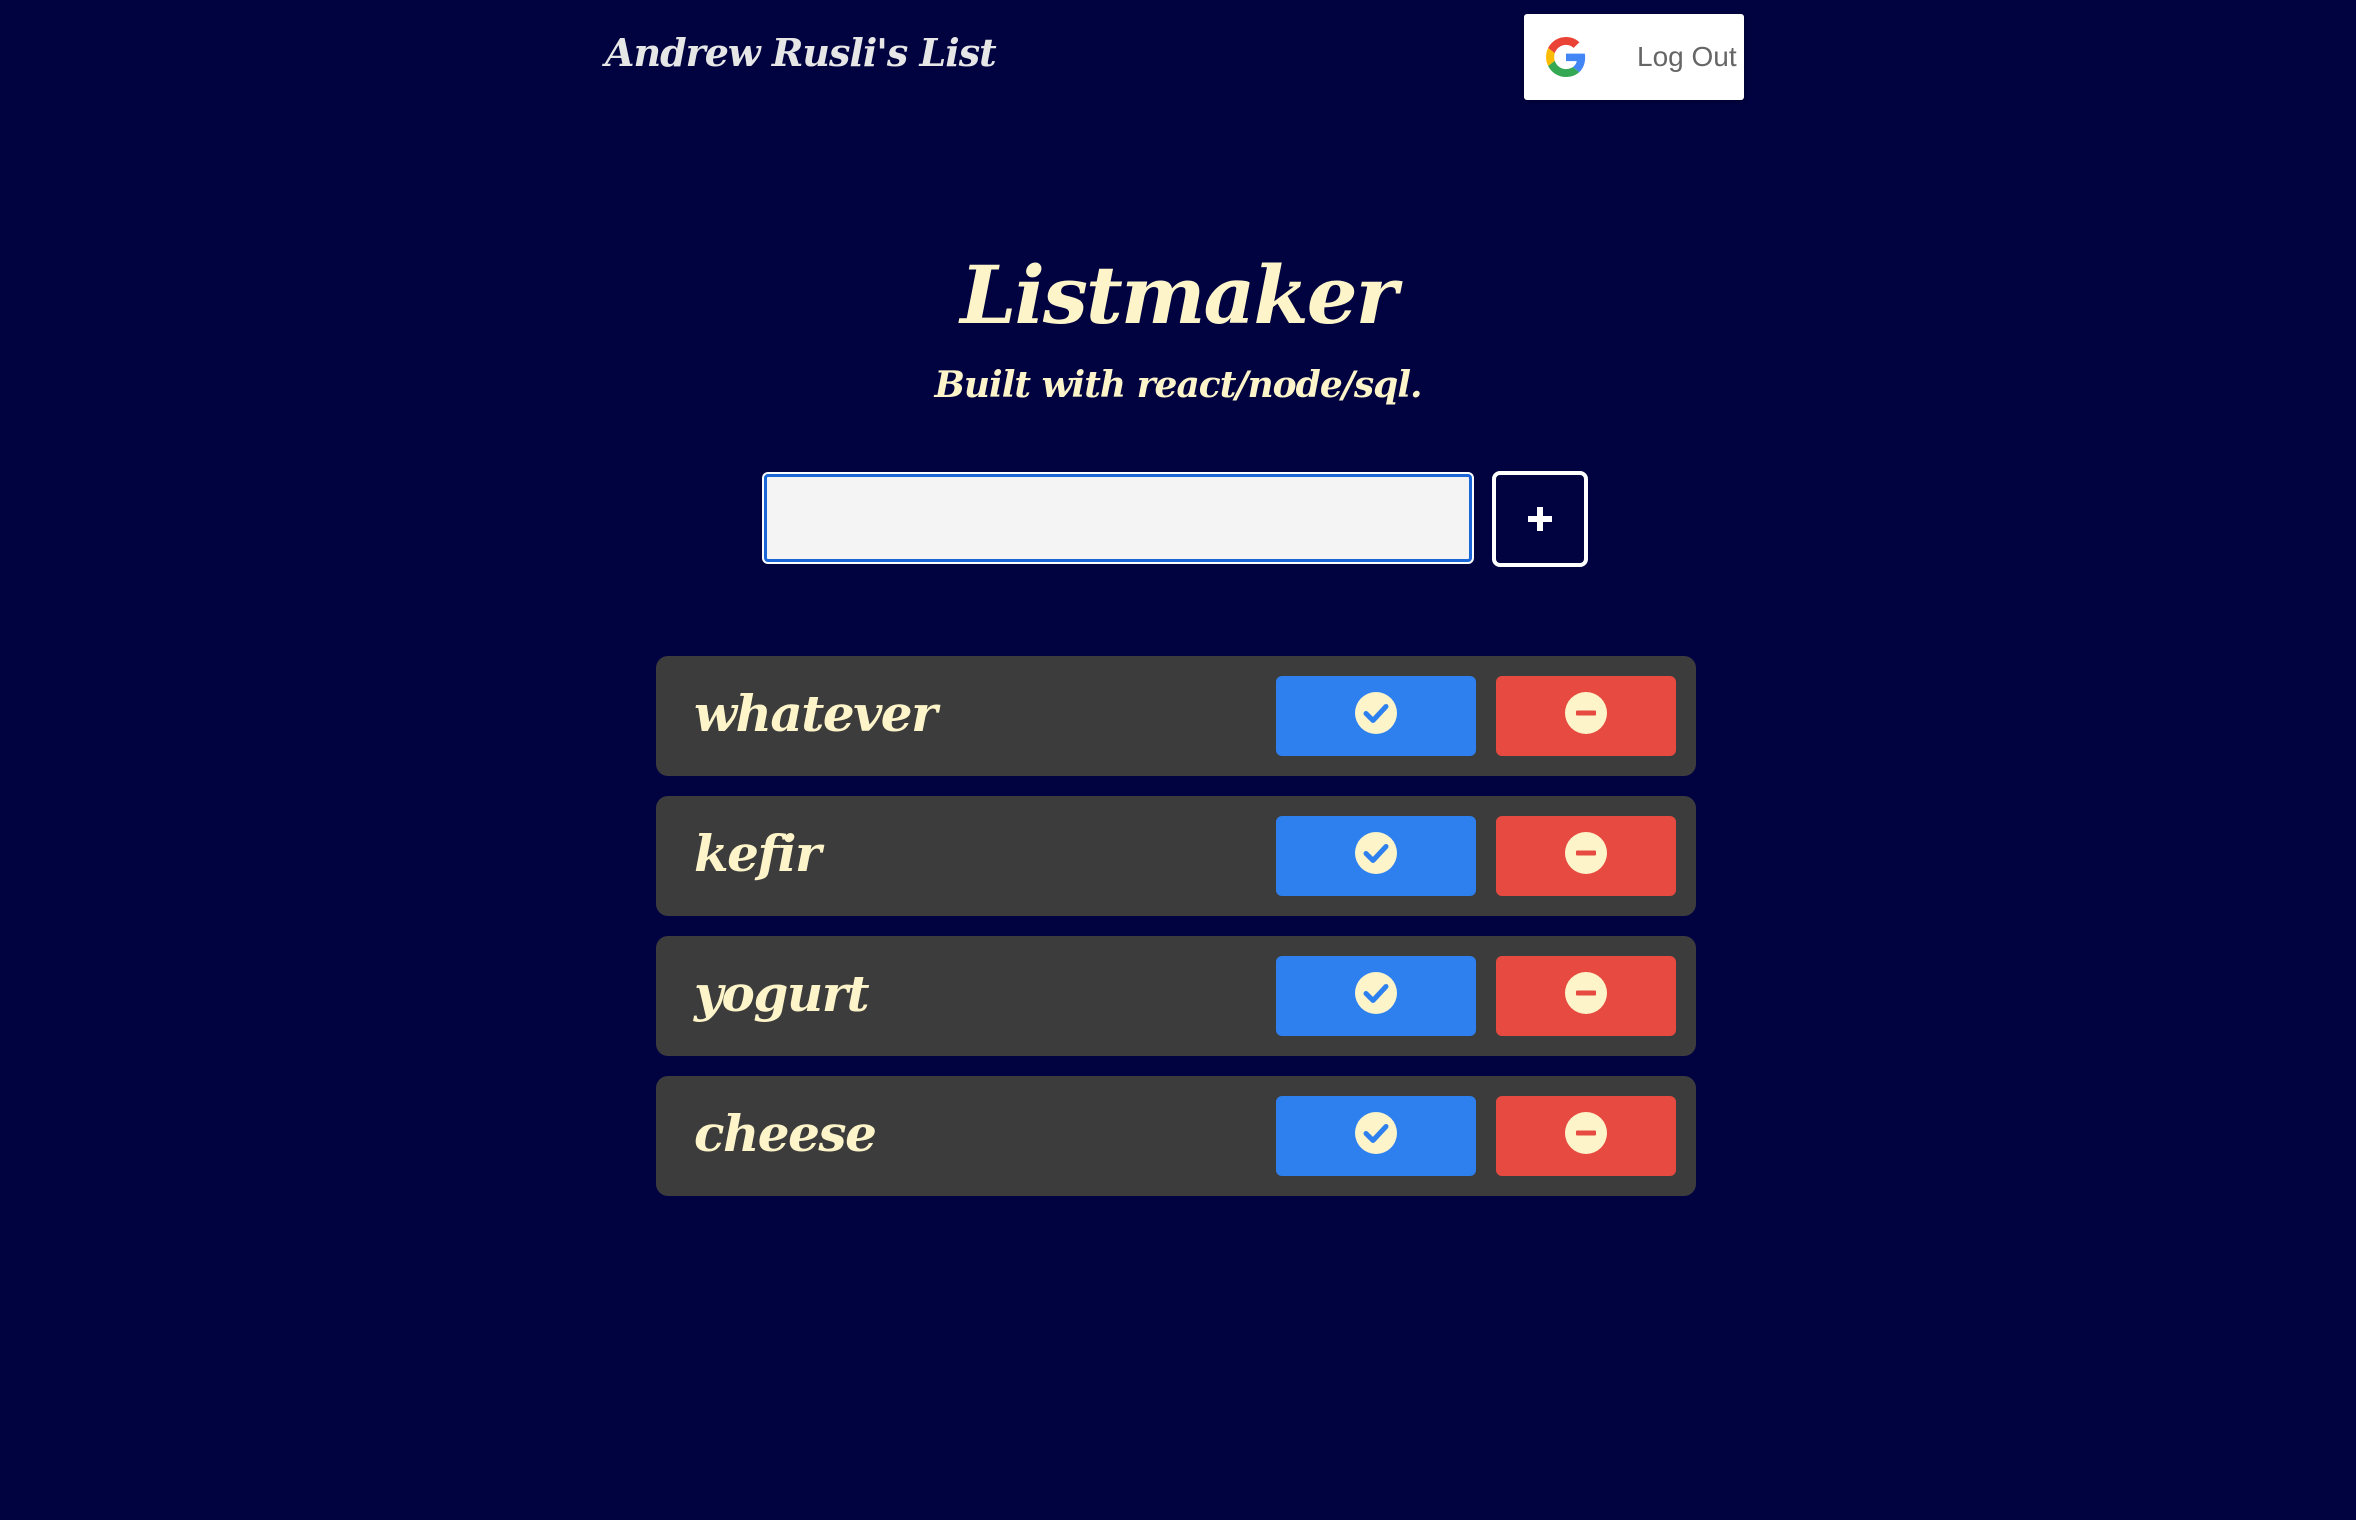 The height and width of the screenshot is (1520, 2356). Describe the element at coordinates (1118, 518) in the screenshot. I see `new-item-input` at that location.